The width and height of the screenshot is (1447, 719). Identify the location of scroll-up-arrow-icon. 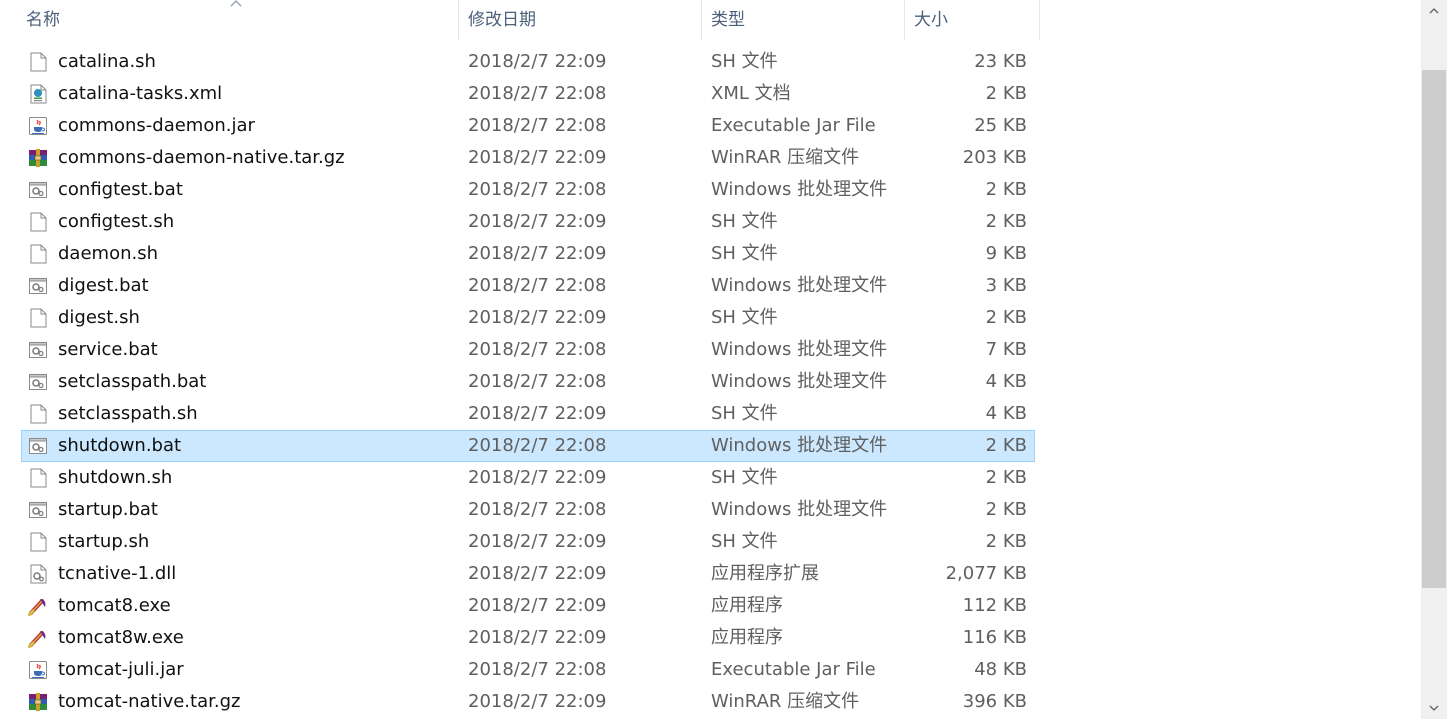
(1434, 11).